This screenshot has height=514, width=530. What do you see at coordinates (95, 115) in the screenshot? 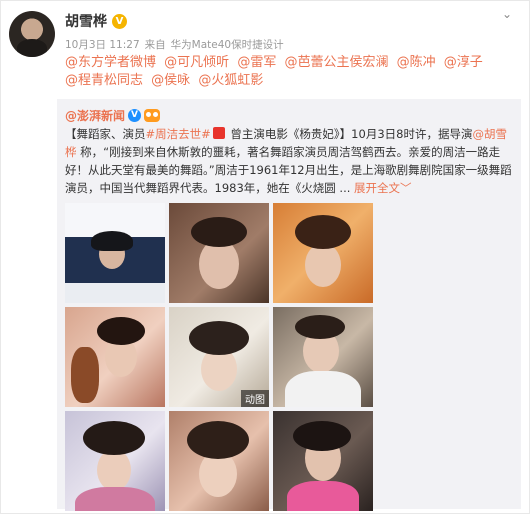
I see `repost-source-name: @澎湃新闻` at bounding box center [95, 115].